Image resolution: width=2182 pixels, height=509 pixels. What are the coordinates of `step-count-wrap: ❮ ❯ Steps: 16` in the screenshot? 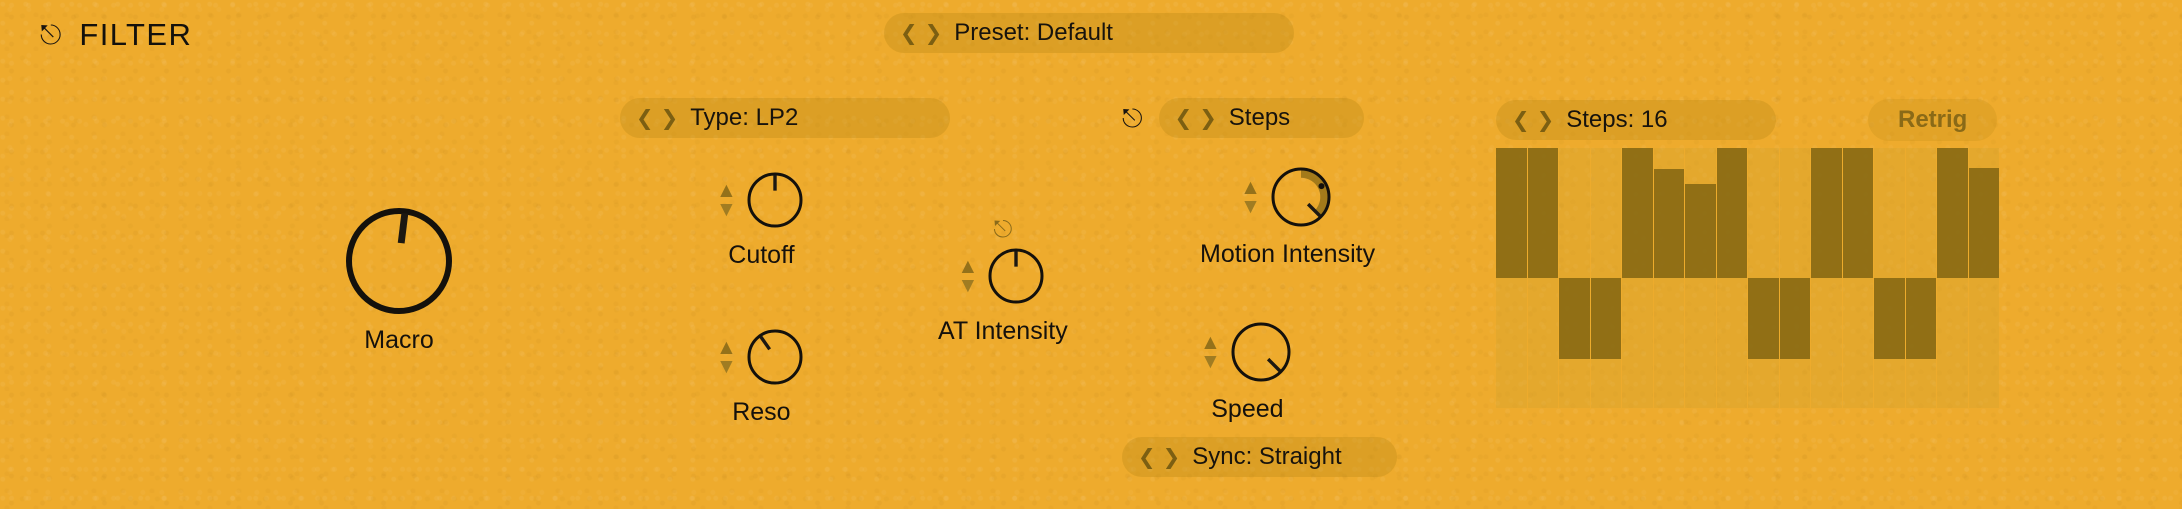 It's located at (1636, 120).